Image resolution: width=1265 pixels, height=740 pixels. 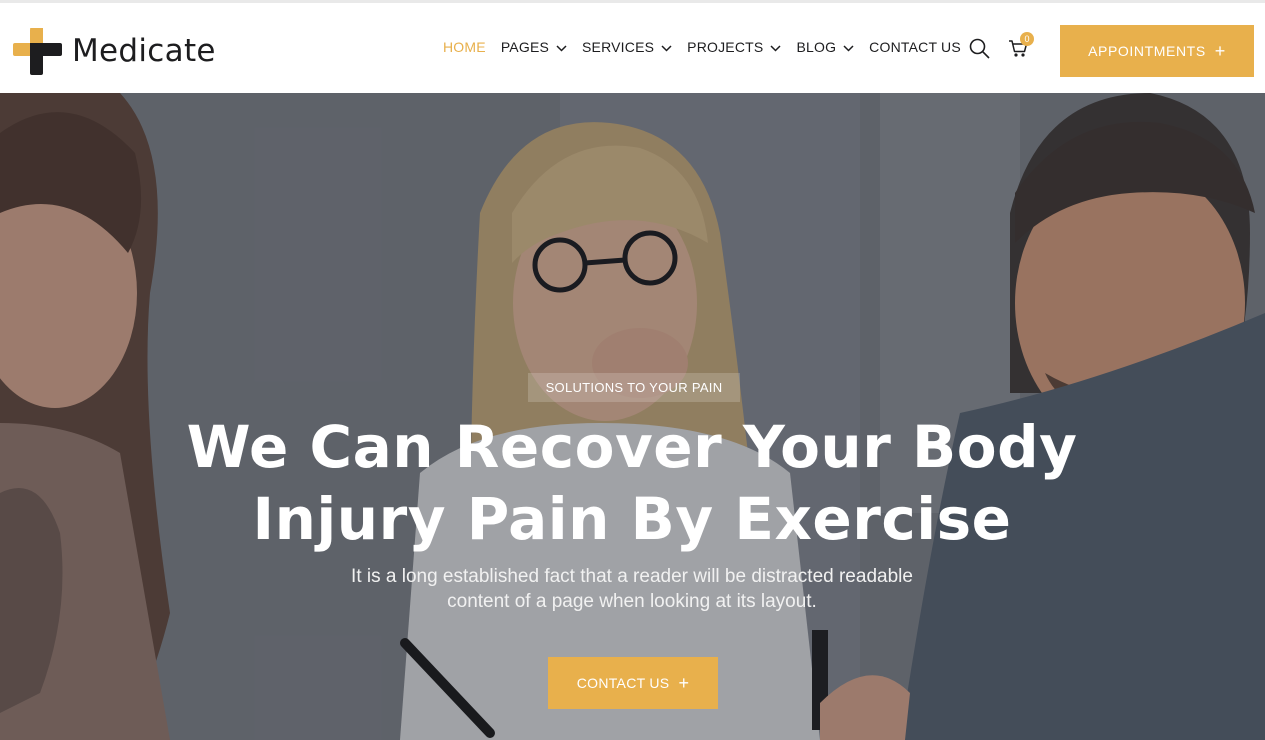 I want to click on medical-cross-icon, so click(x=37, y=51).